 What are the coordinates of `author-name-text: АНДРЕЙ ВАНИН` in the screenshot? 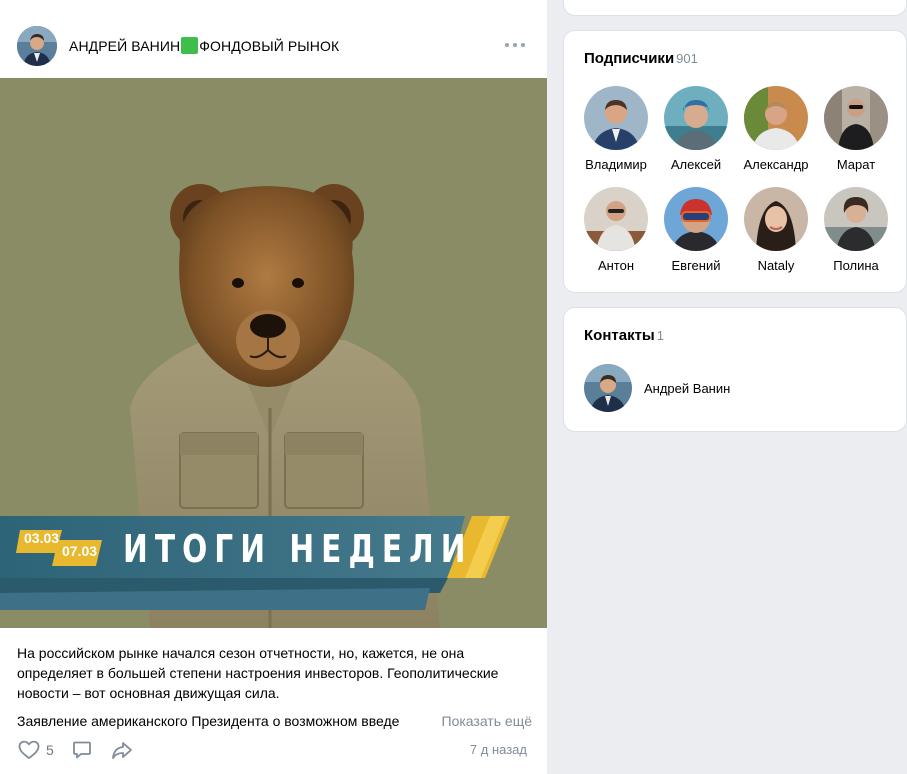 It's located at (125, 46).